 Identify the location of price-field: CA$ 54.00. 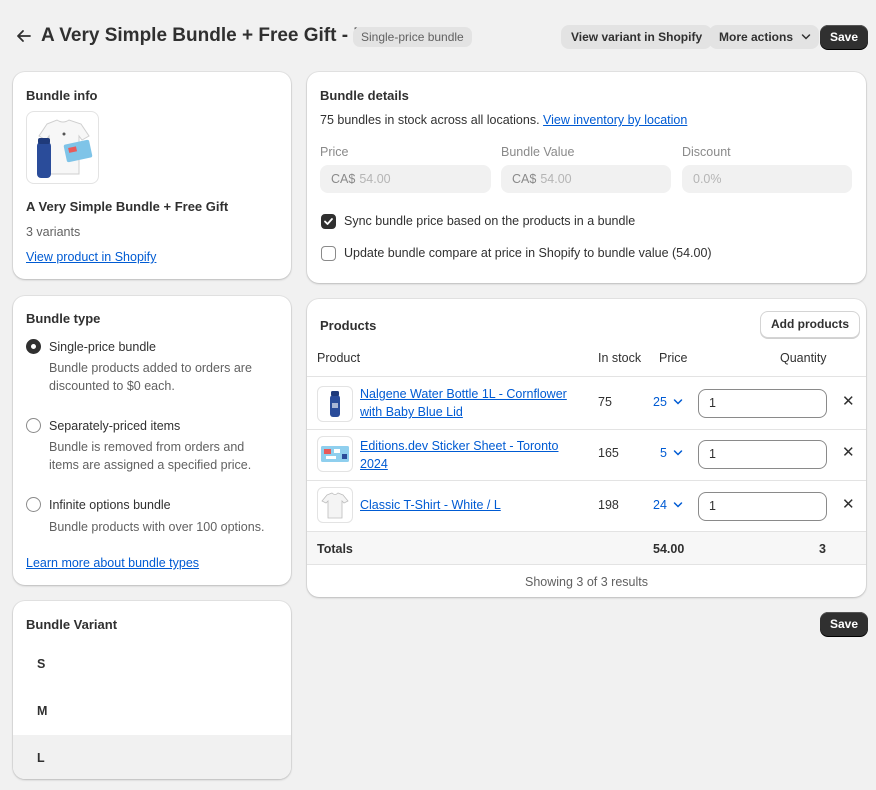
(405, 179).